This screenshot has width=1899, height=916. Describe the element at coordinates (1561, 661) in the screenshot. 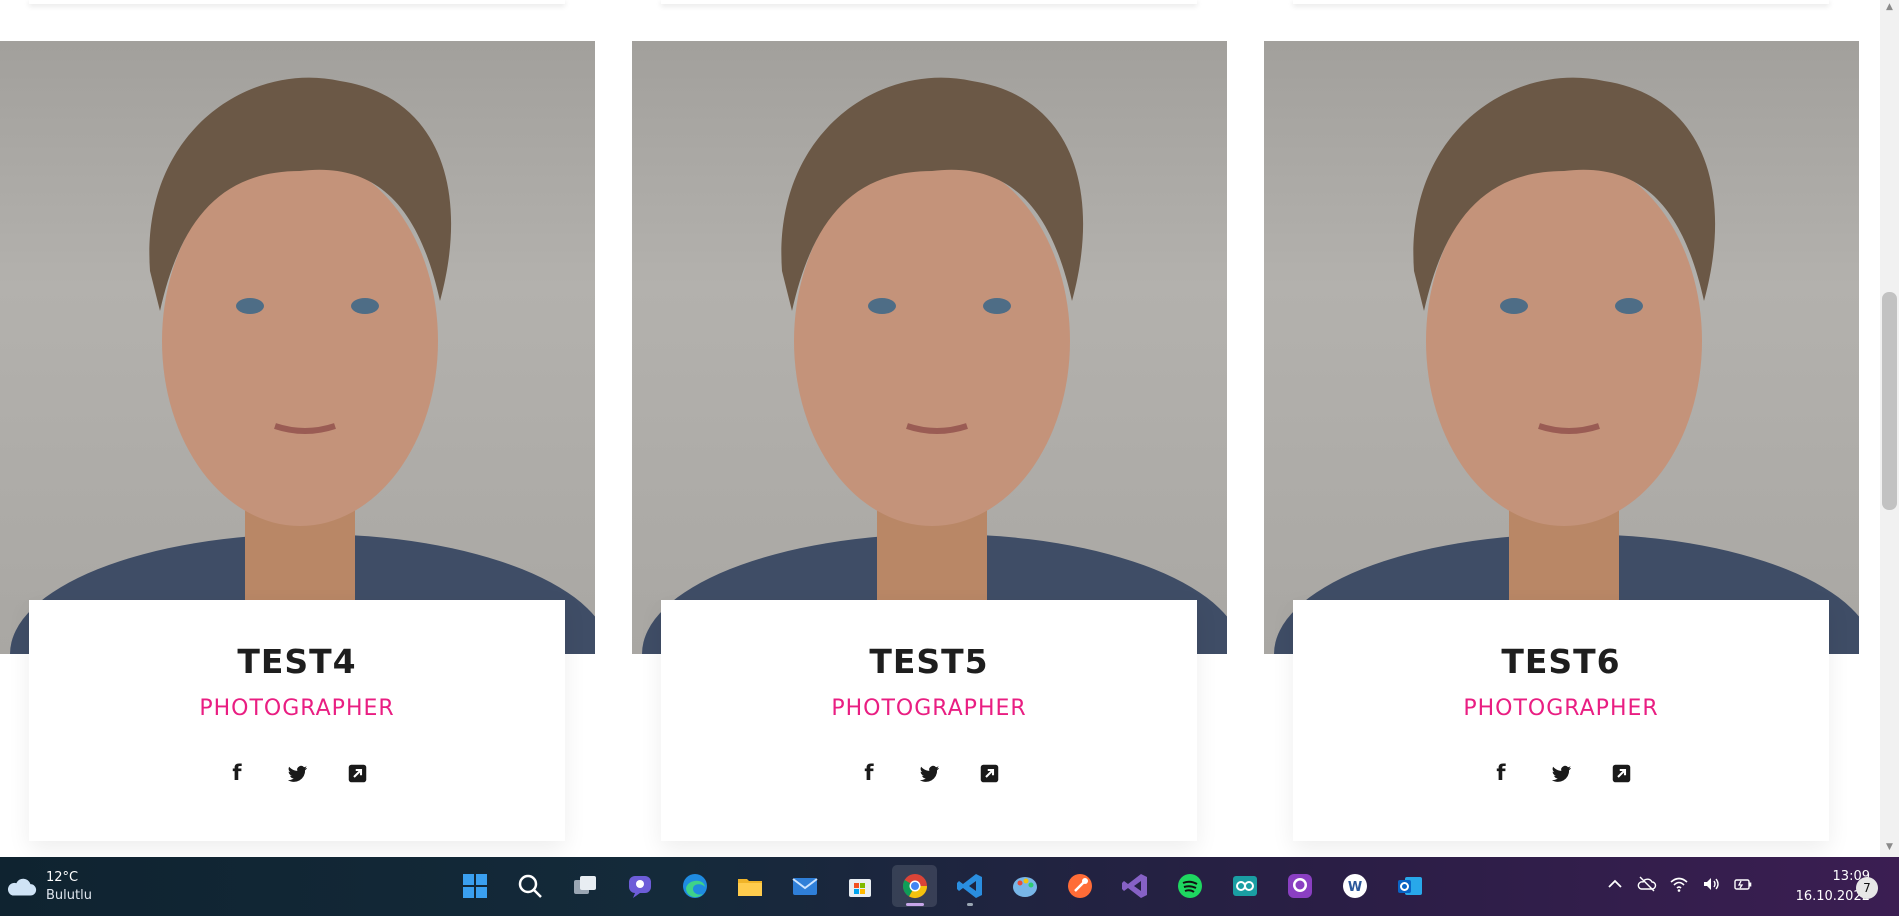

I see `member-name: TEST6` at that location.